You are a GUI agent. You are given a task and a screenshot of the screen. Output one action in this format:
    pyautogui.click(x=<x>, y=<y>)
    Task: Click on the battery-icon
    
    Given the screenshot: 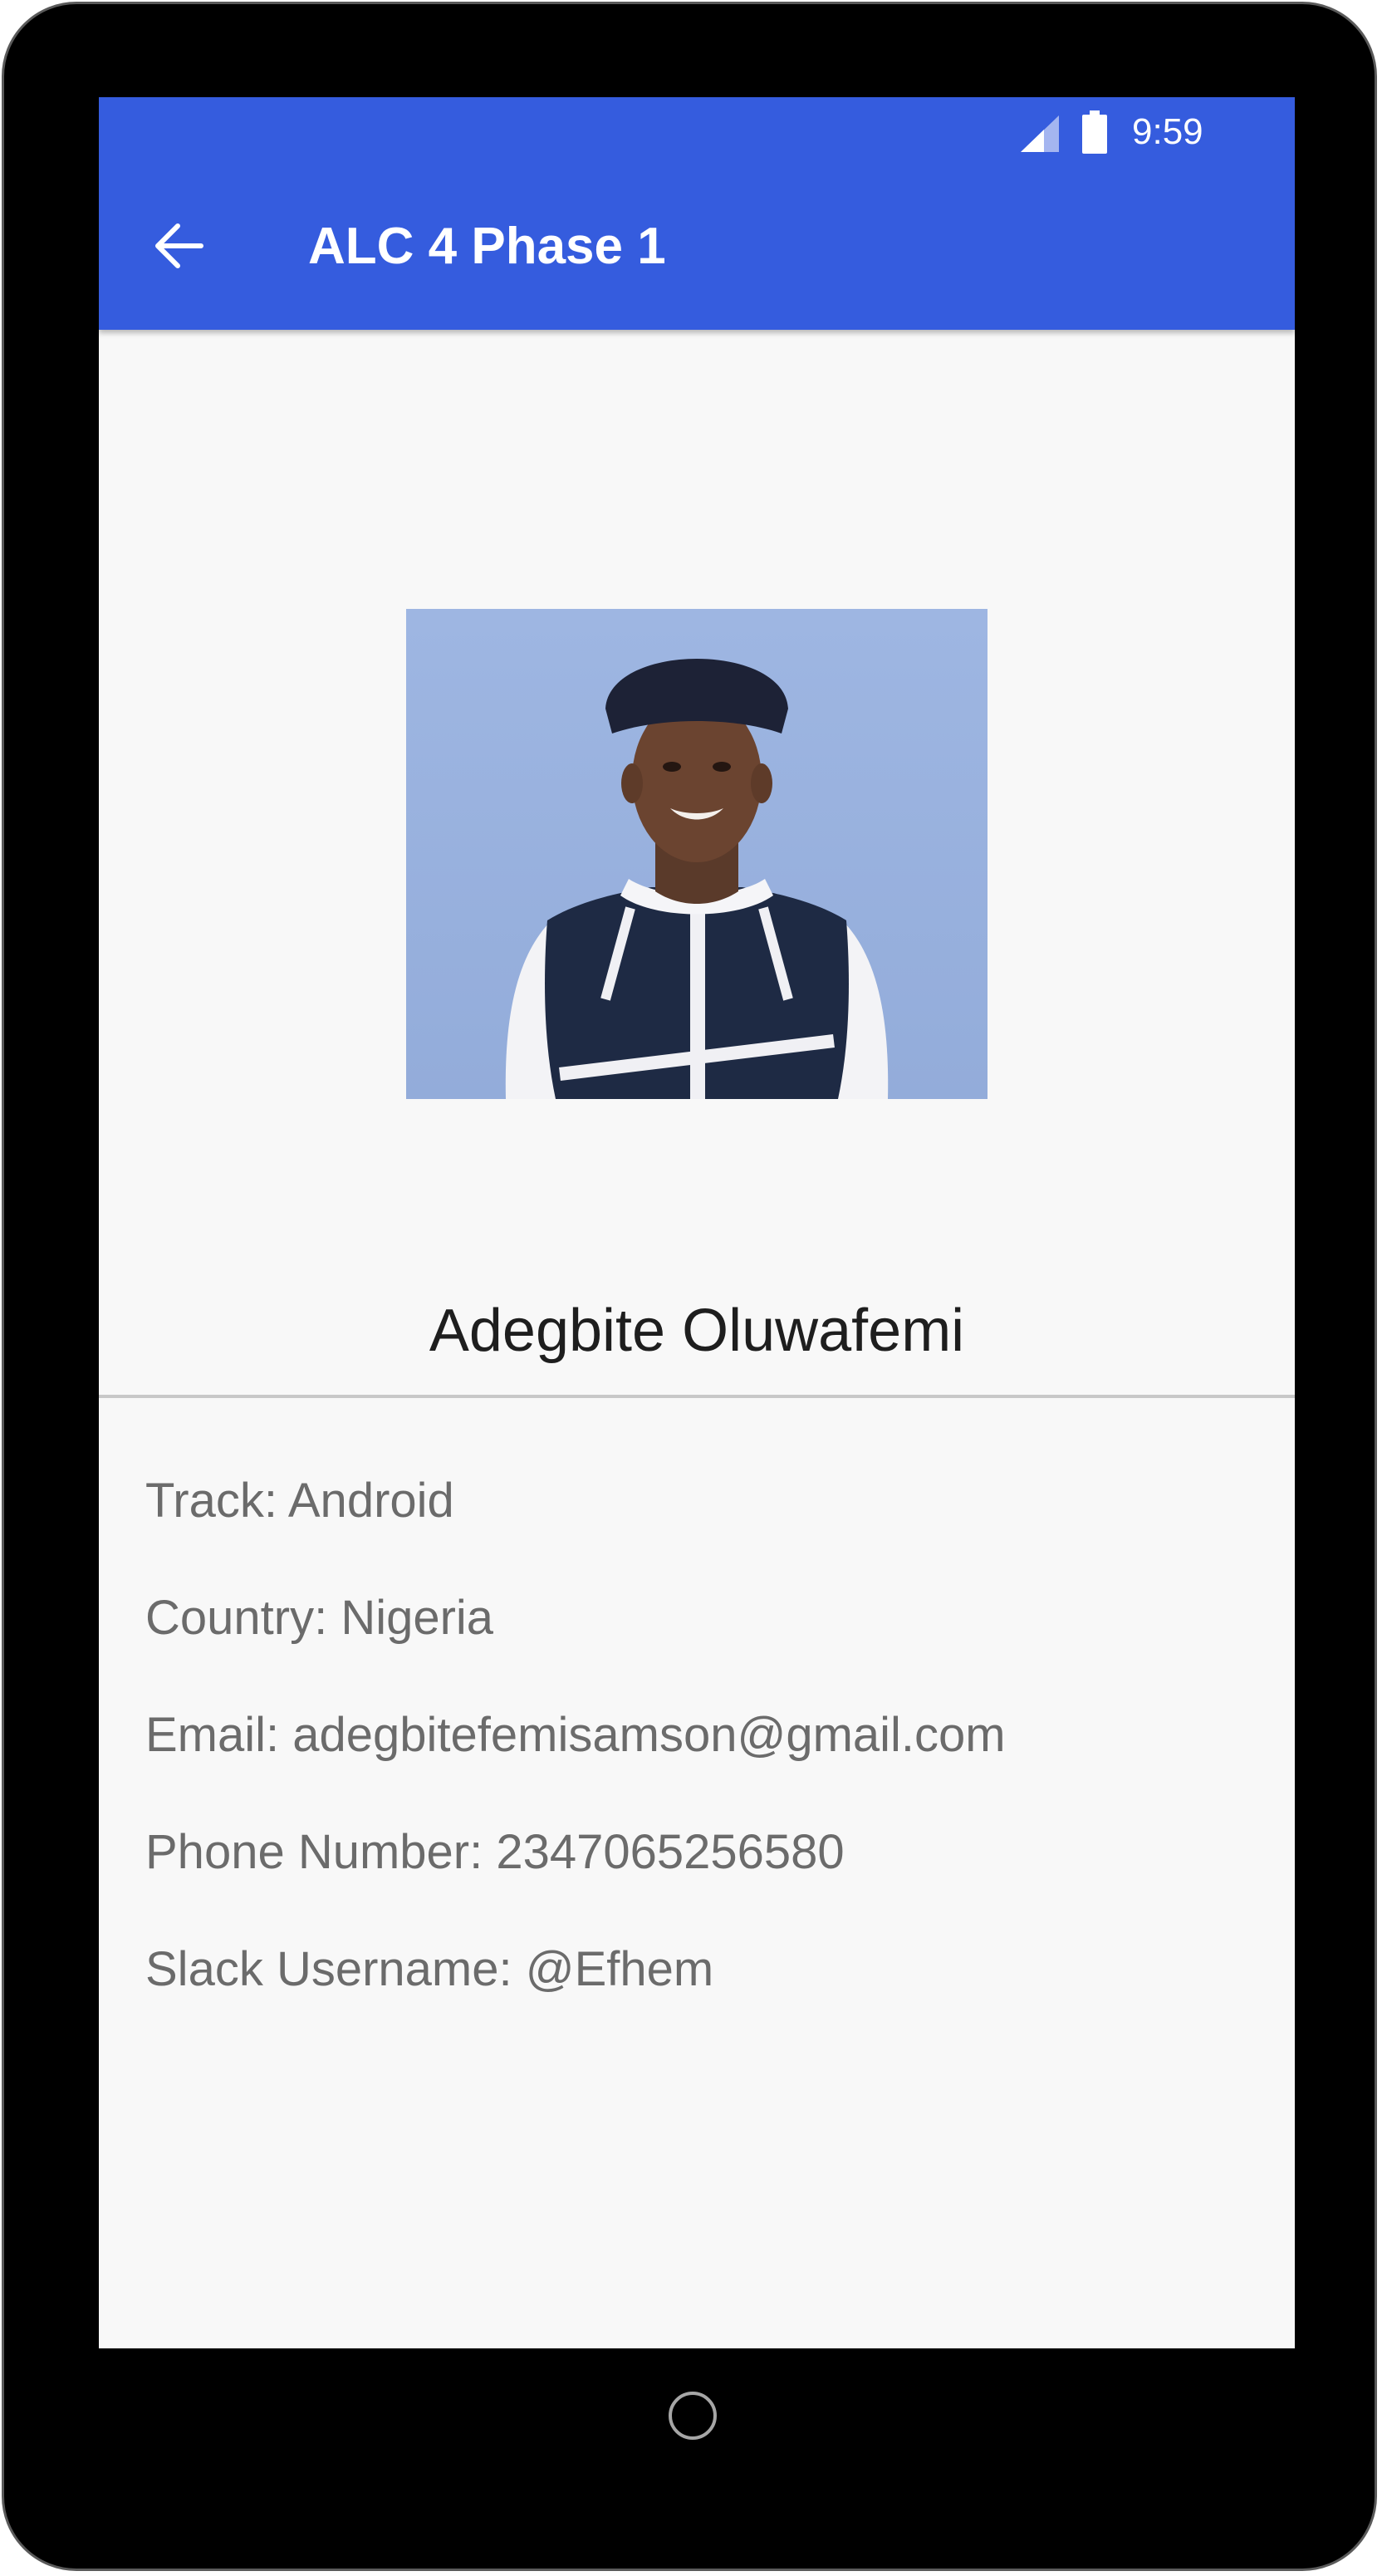 What is the action you would take?
    pyautogui.click(x=1094, y=132)
    